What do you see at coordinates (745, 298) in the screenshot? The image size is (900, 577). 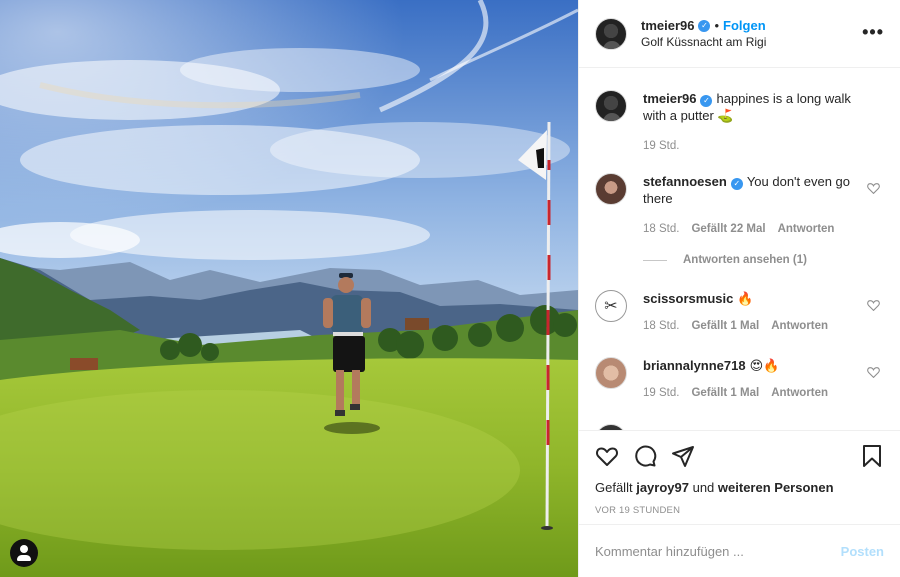 I see `comment-text: 🔥` at bounding box center [745, 298].